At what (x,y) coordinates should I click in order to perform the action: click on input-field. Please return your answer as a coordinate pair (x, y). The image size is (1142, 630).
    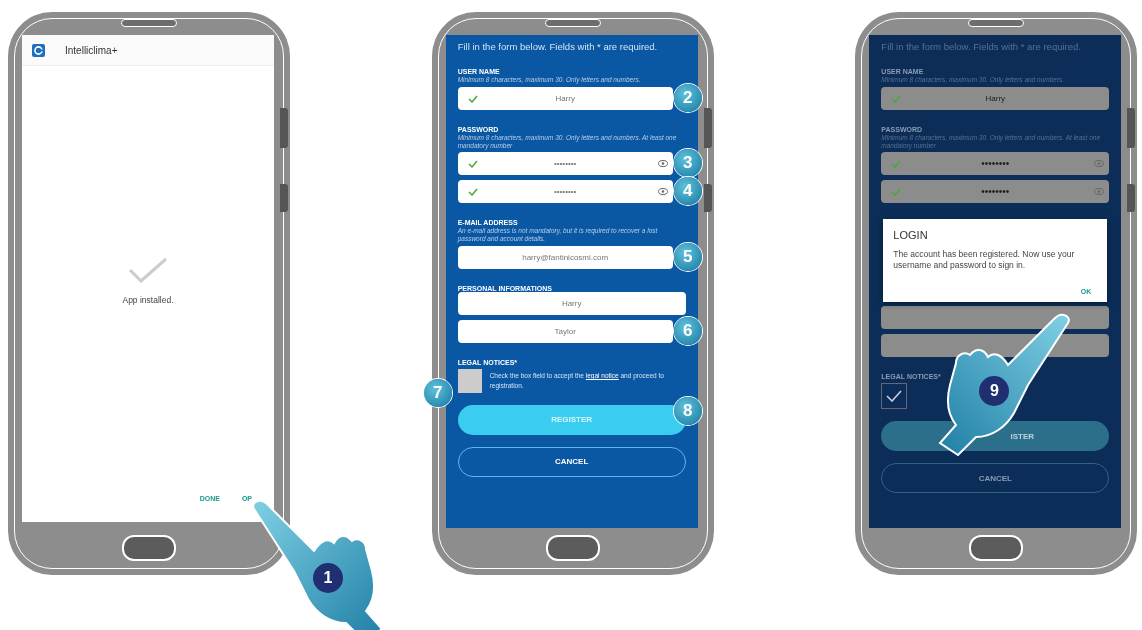
    Looking at the image, I should click on (995, 318).